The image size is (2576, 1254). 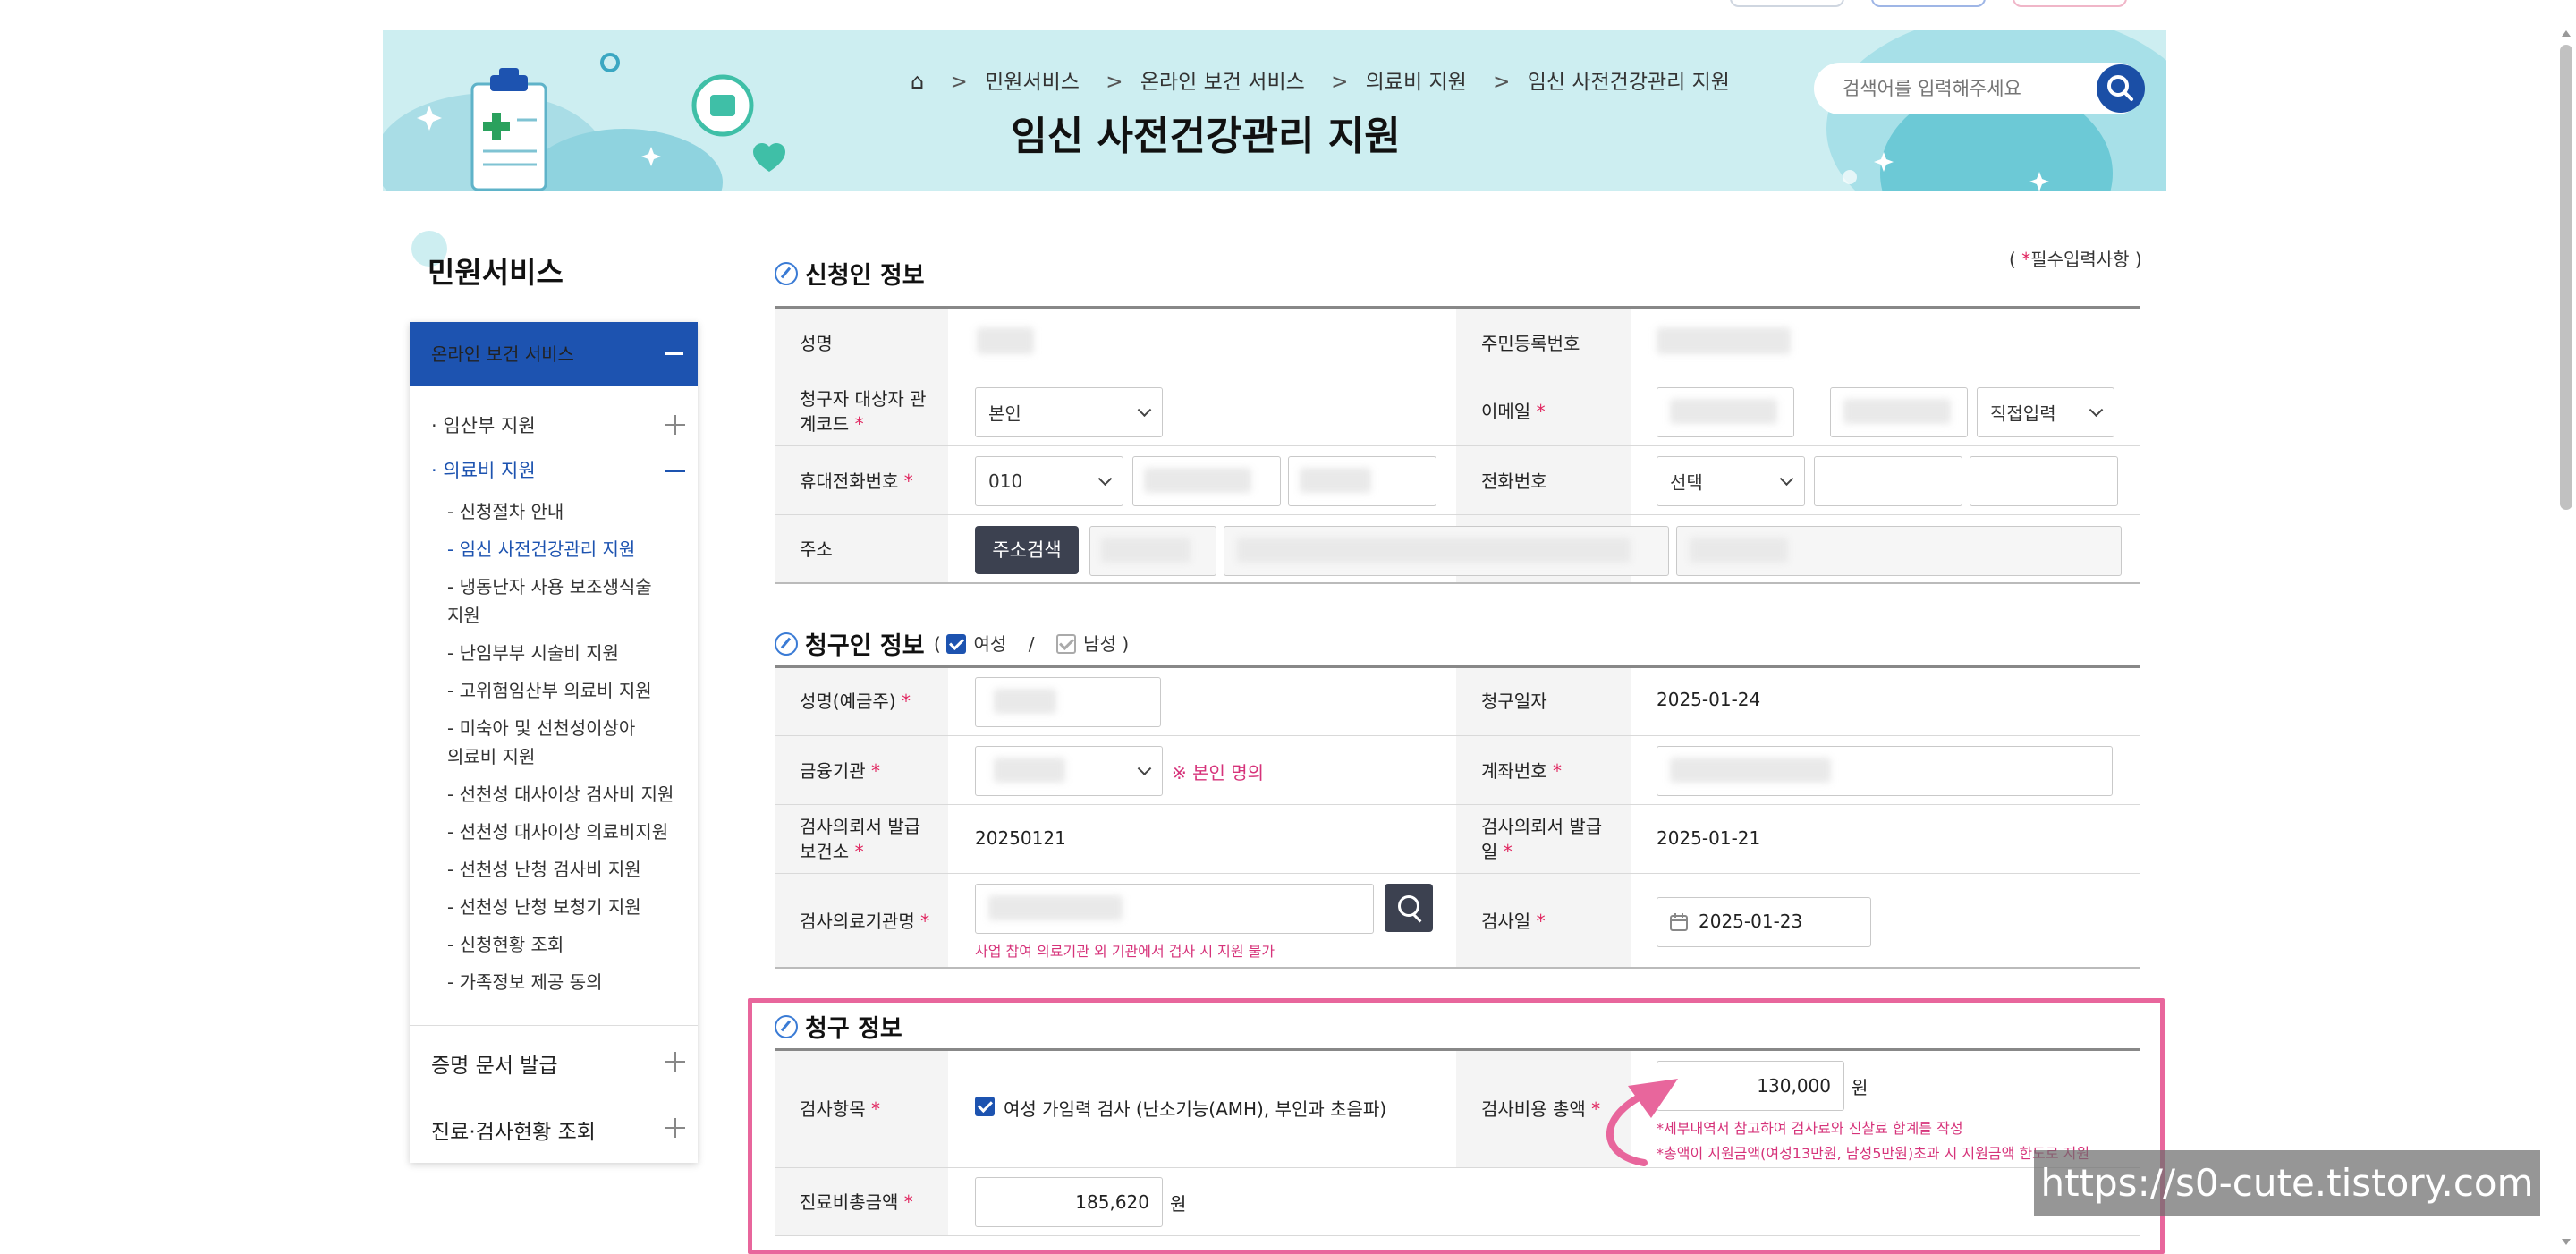 What do you see at coordinates (1513, 411) in the screenshot?
I see `label-email: 이메일 *` at bounding box center [1513, 411].